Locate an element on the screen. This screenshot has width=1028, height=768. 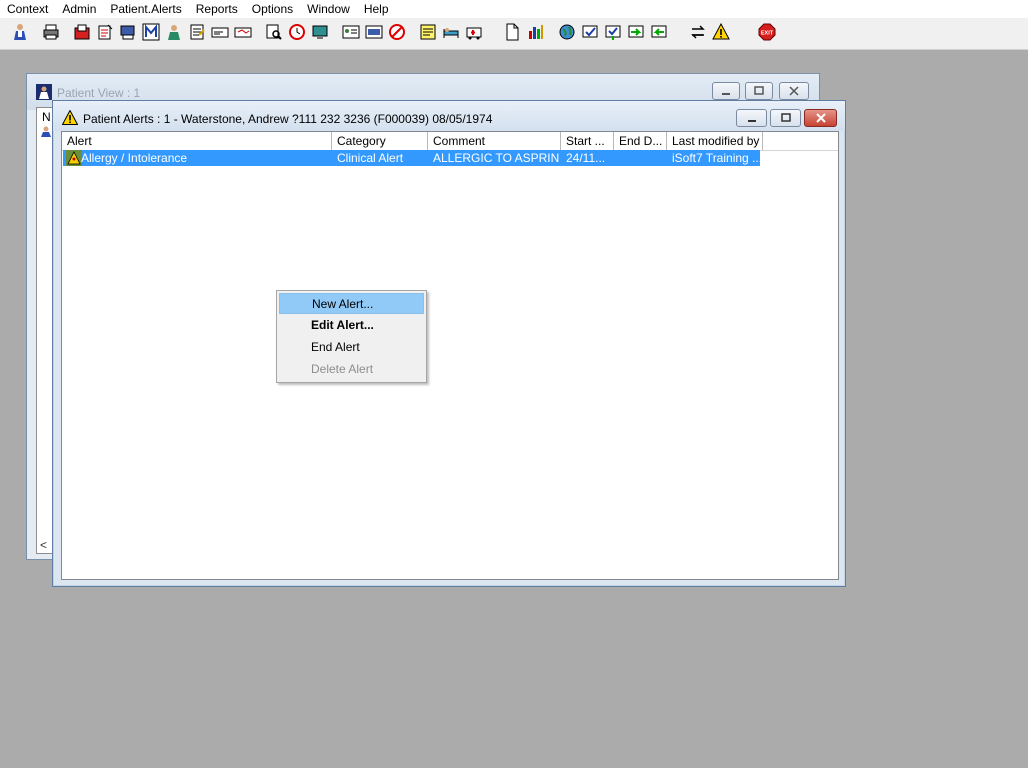
notepad-icon is located at coordinates (105, 32).